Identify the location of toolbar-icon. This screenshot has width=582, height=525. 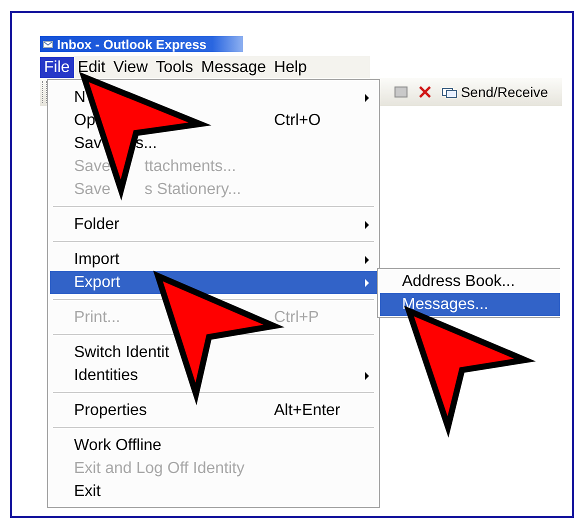
(401, 92).